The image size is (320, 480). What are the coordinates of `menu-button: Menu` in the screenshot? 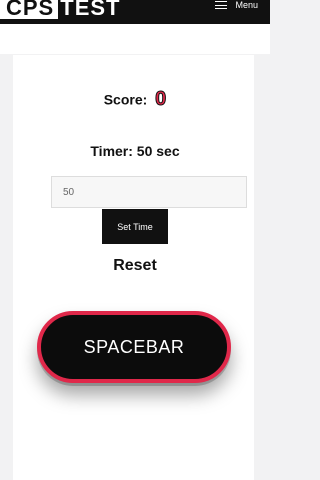 It's located at (236, 5).